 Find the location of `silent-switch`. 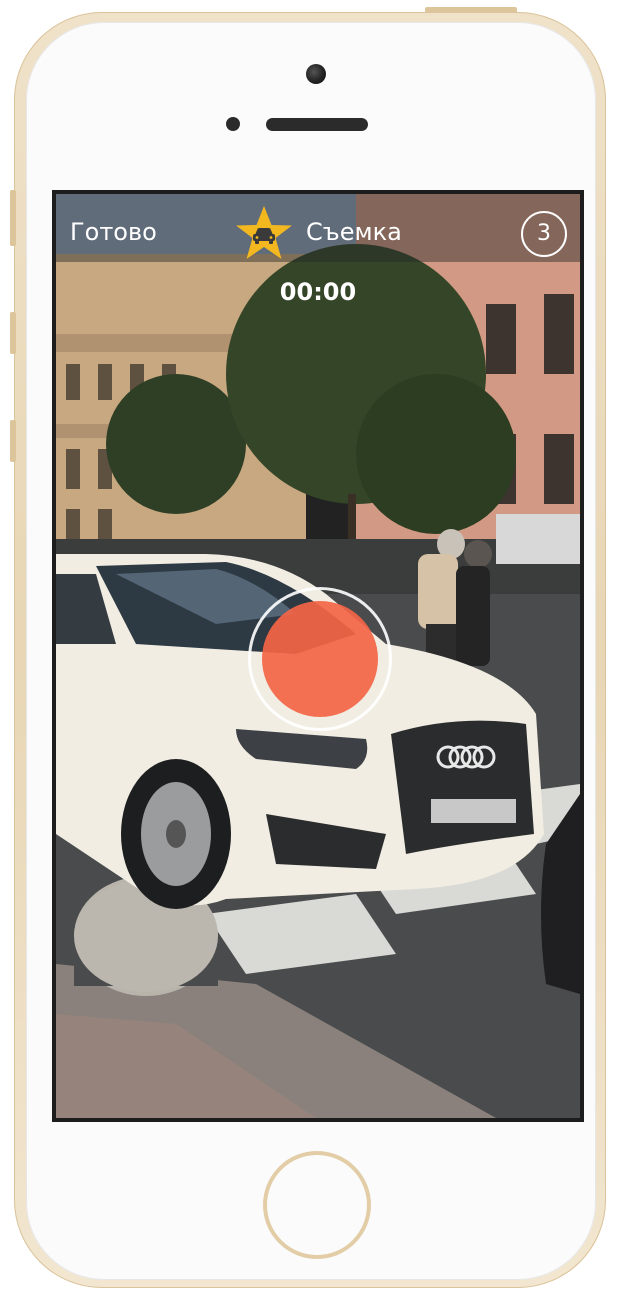

silent-switch is located at coordinates (13, 218).